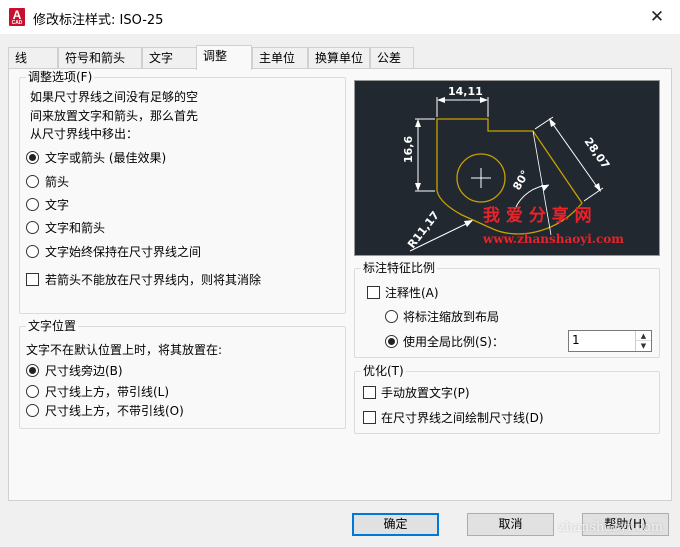 The height and width of the screenshot is (547, 680). Describe the element at coordinates (643, 346) in the screenshot. I see `spin-down-icon: ▼` at that location.